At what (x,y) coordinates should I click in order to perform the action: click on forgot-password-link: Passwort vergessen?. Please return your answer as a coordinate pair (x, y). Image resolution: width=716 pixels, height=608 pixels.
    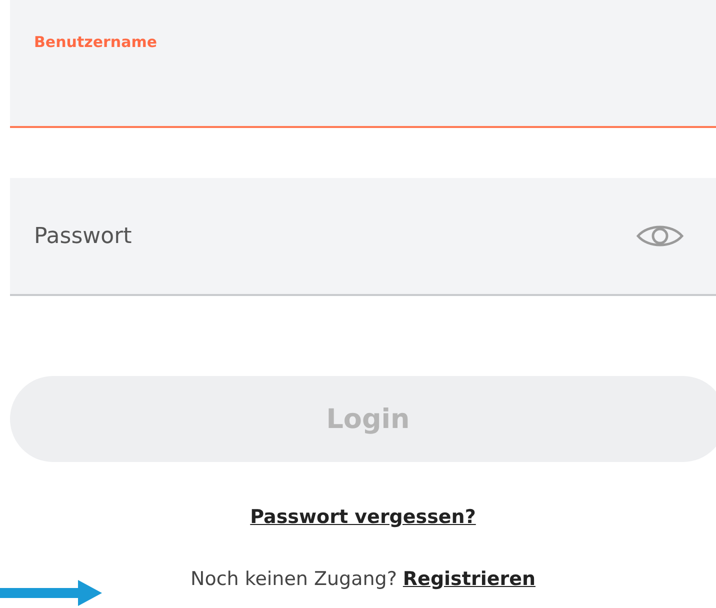
    Looking at the image, I should click on (363, 517).